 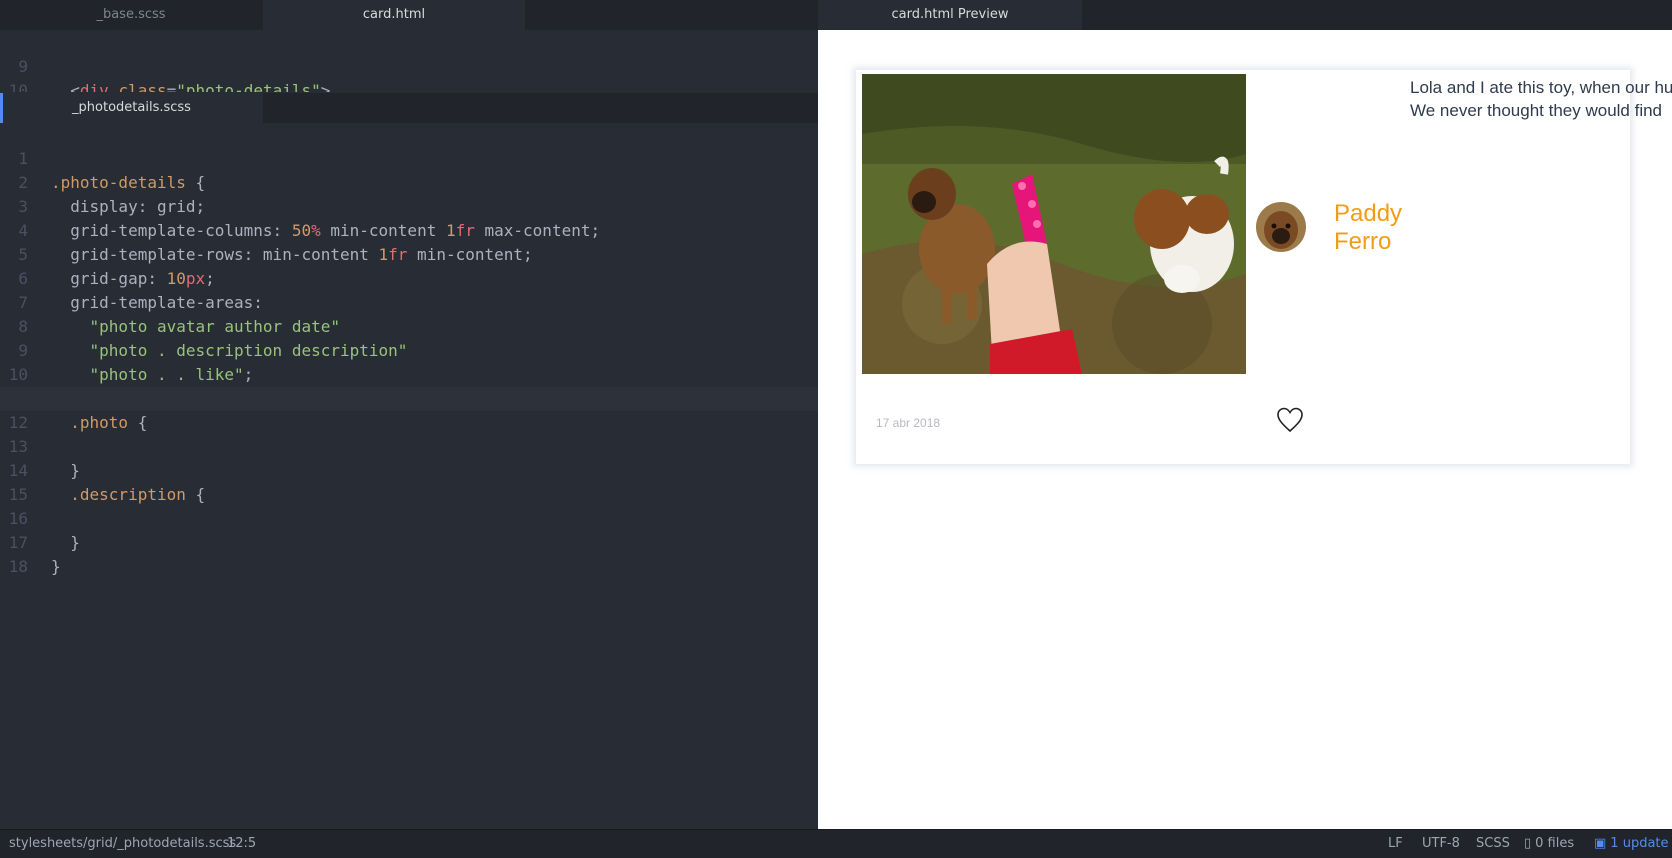 What do you see at coordinates (1541, 87) in the screenshot?
I see `description-line: Lola and I ate this toy, when our hu` at bounding box center [1541, 87].